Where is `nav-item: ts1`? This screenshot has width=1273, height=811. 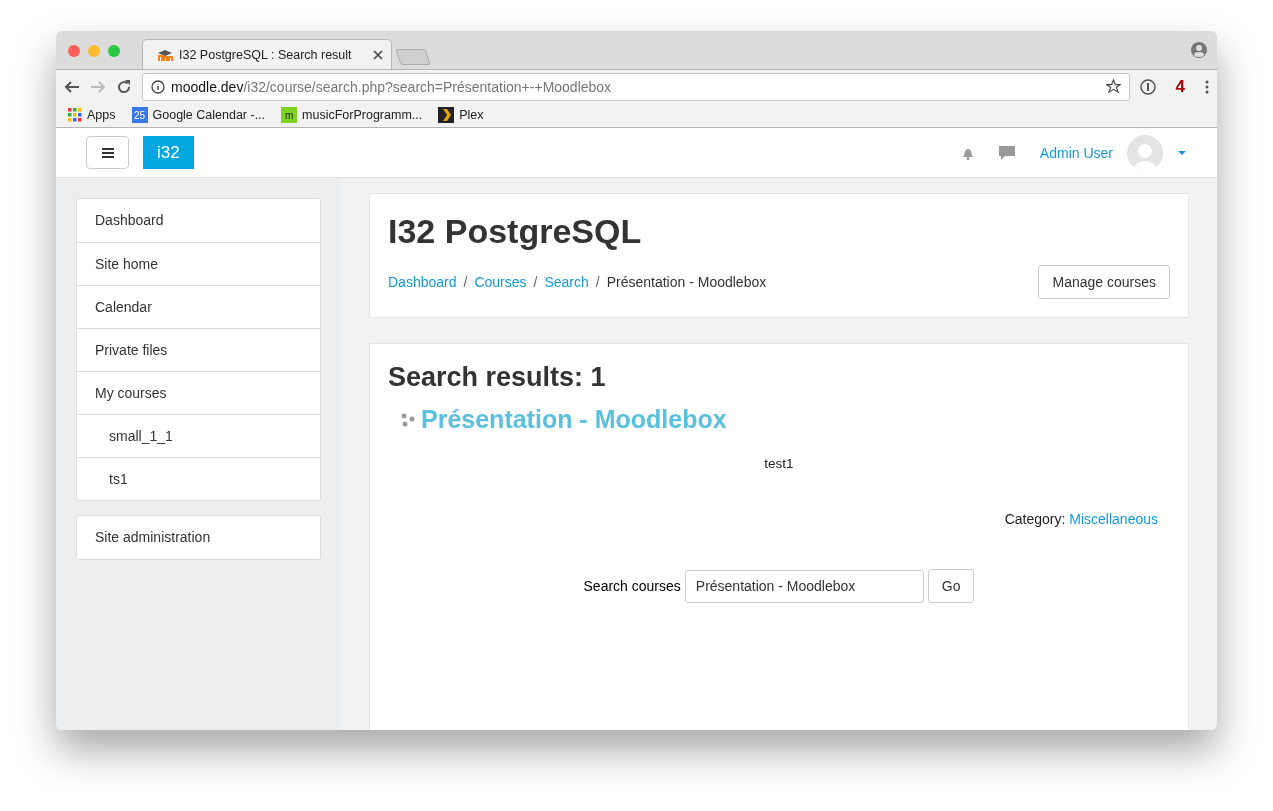 nav-item: ts1 is located at coordinates (198, 478).